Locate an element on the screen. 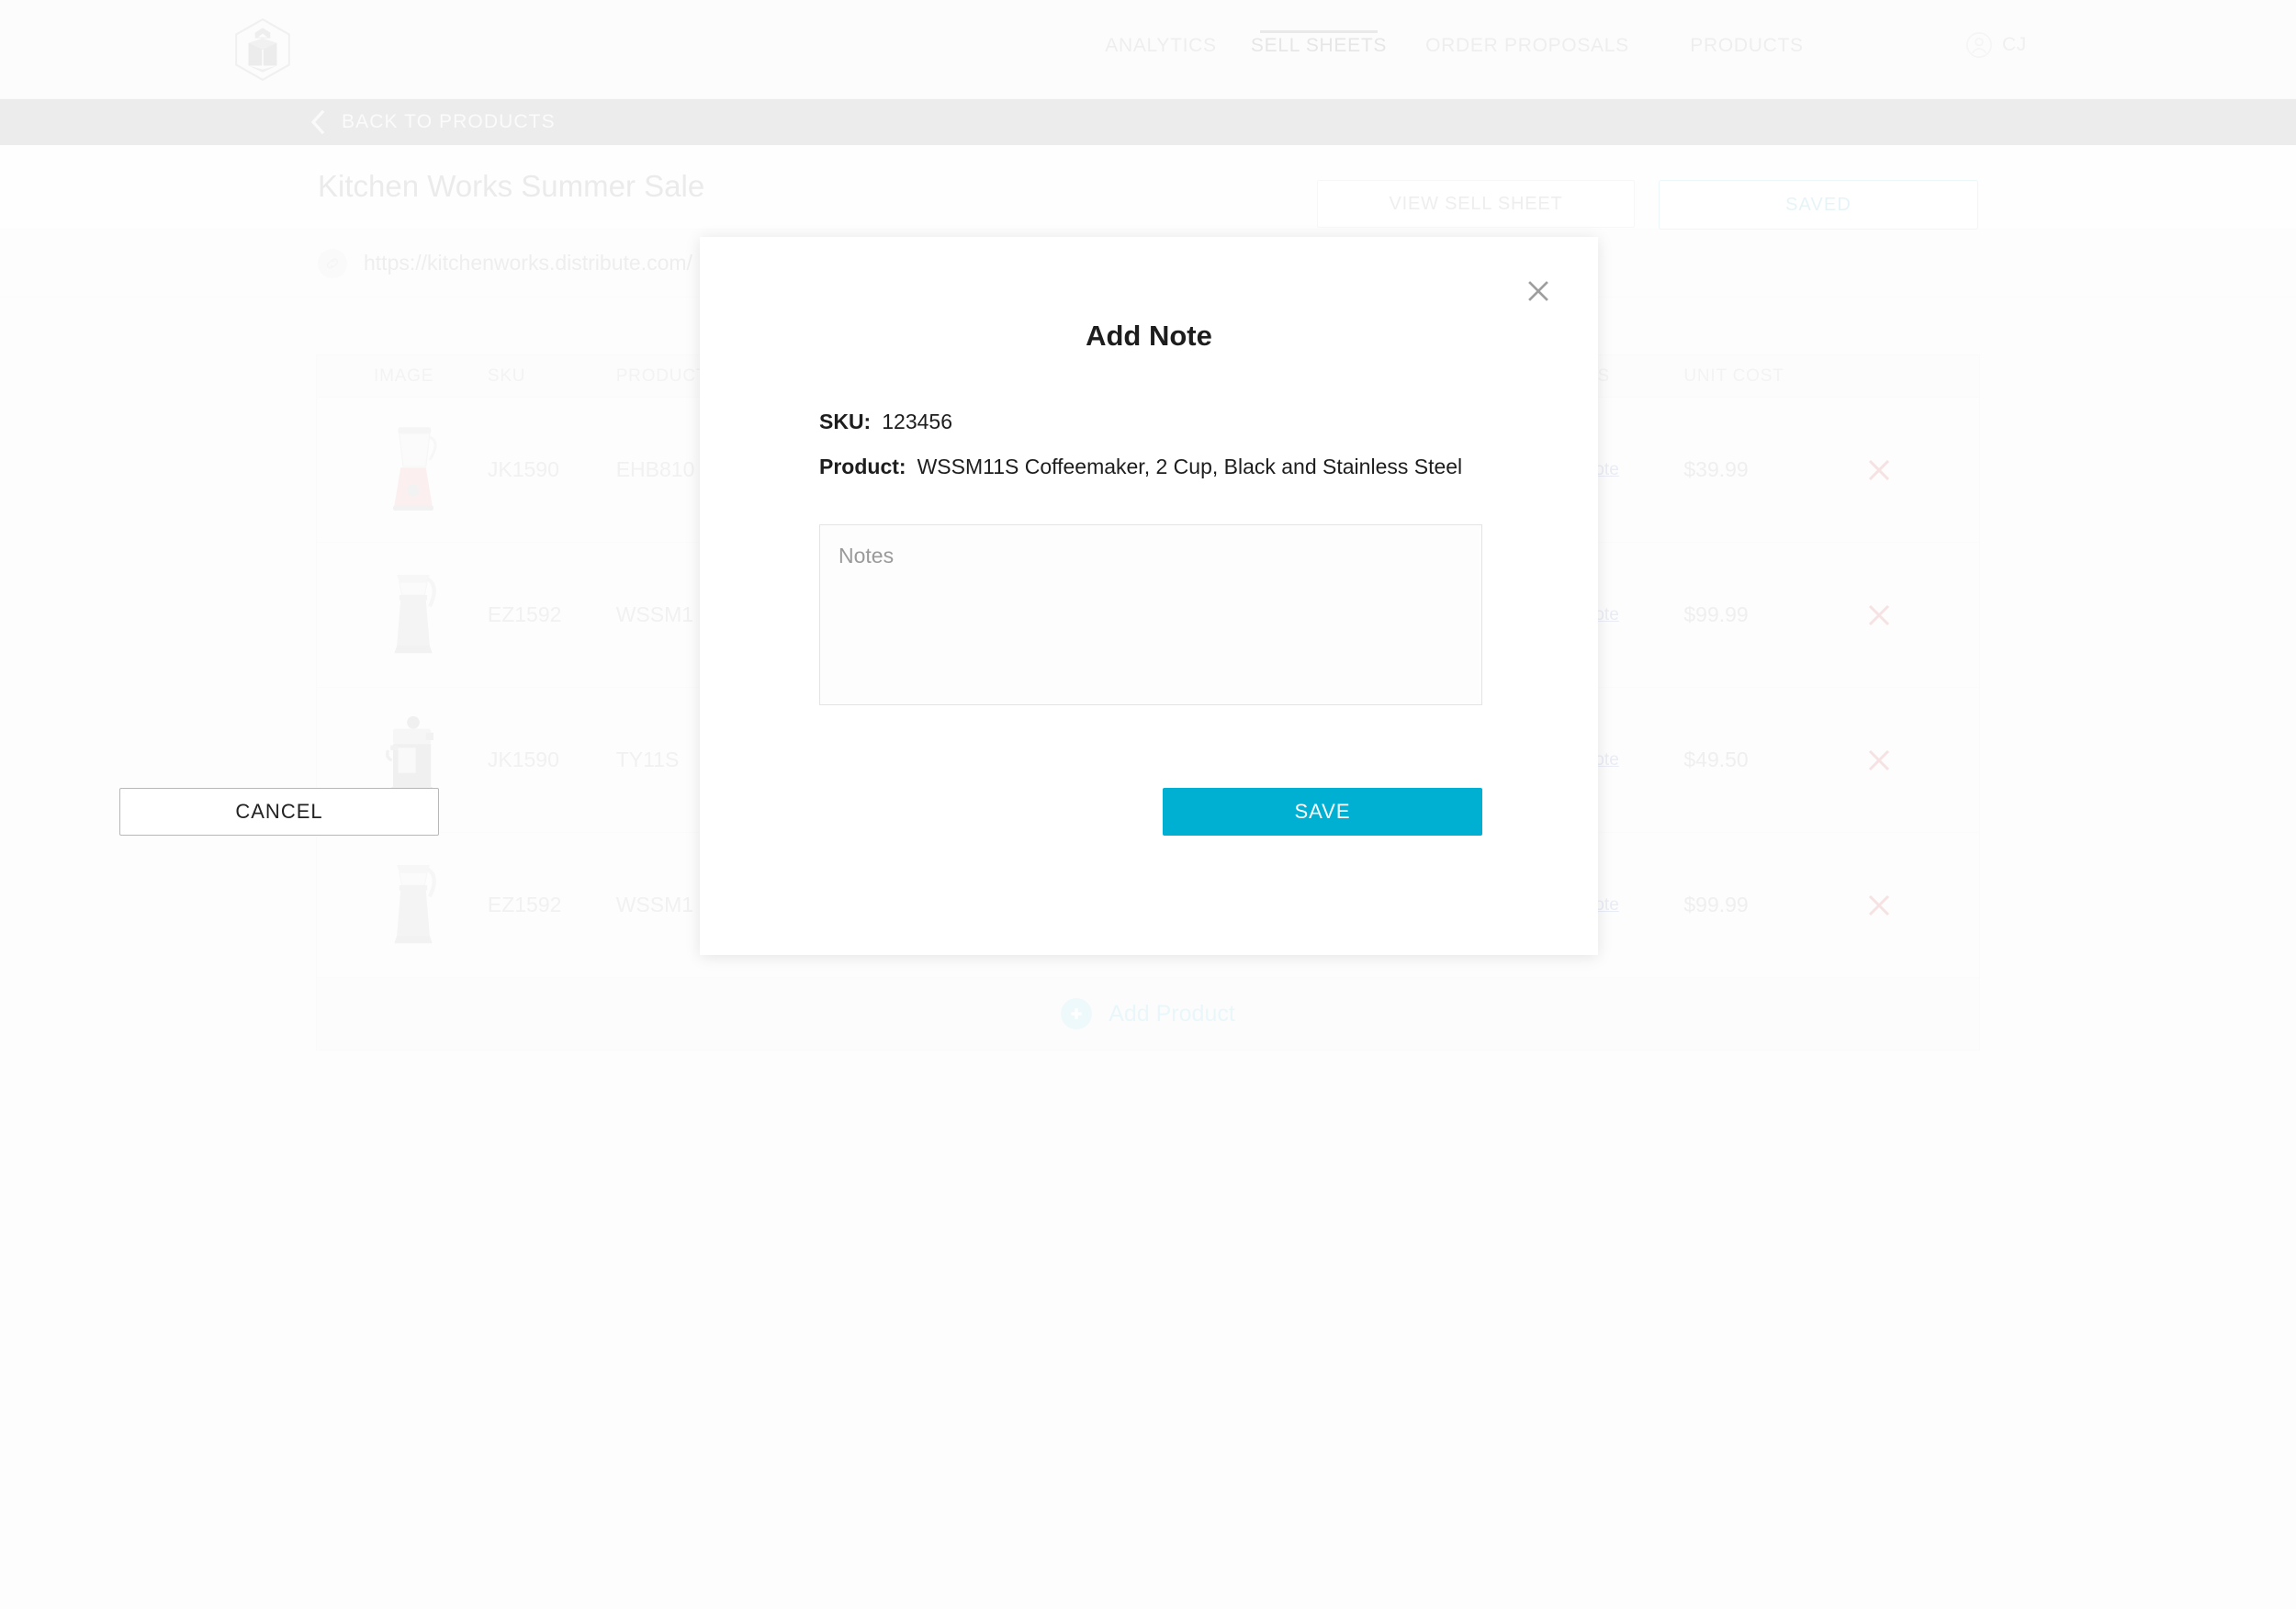  save-label: SAVE is located at coordinates (1323, 811).